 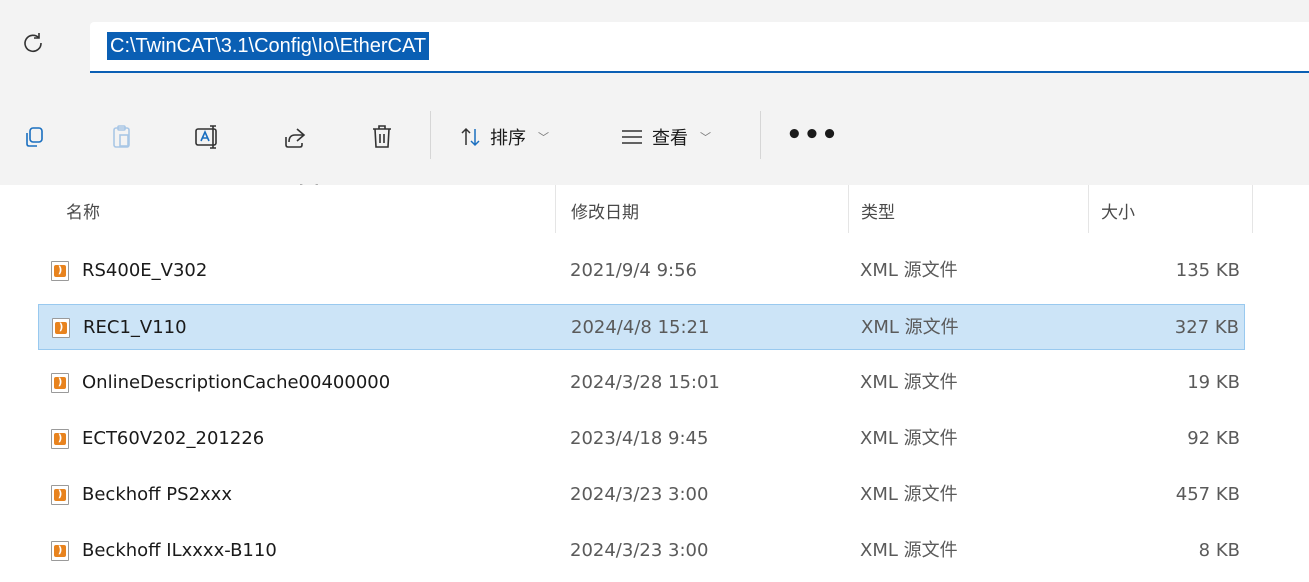 I want to click on file-name: Beckhoff ILxxxx-B110, so click(x=179, y=550).